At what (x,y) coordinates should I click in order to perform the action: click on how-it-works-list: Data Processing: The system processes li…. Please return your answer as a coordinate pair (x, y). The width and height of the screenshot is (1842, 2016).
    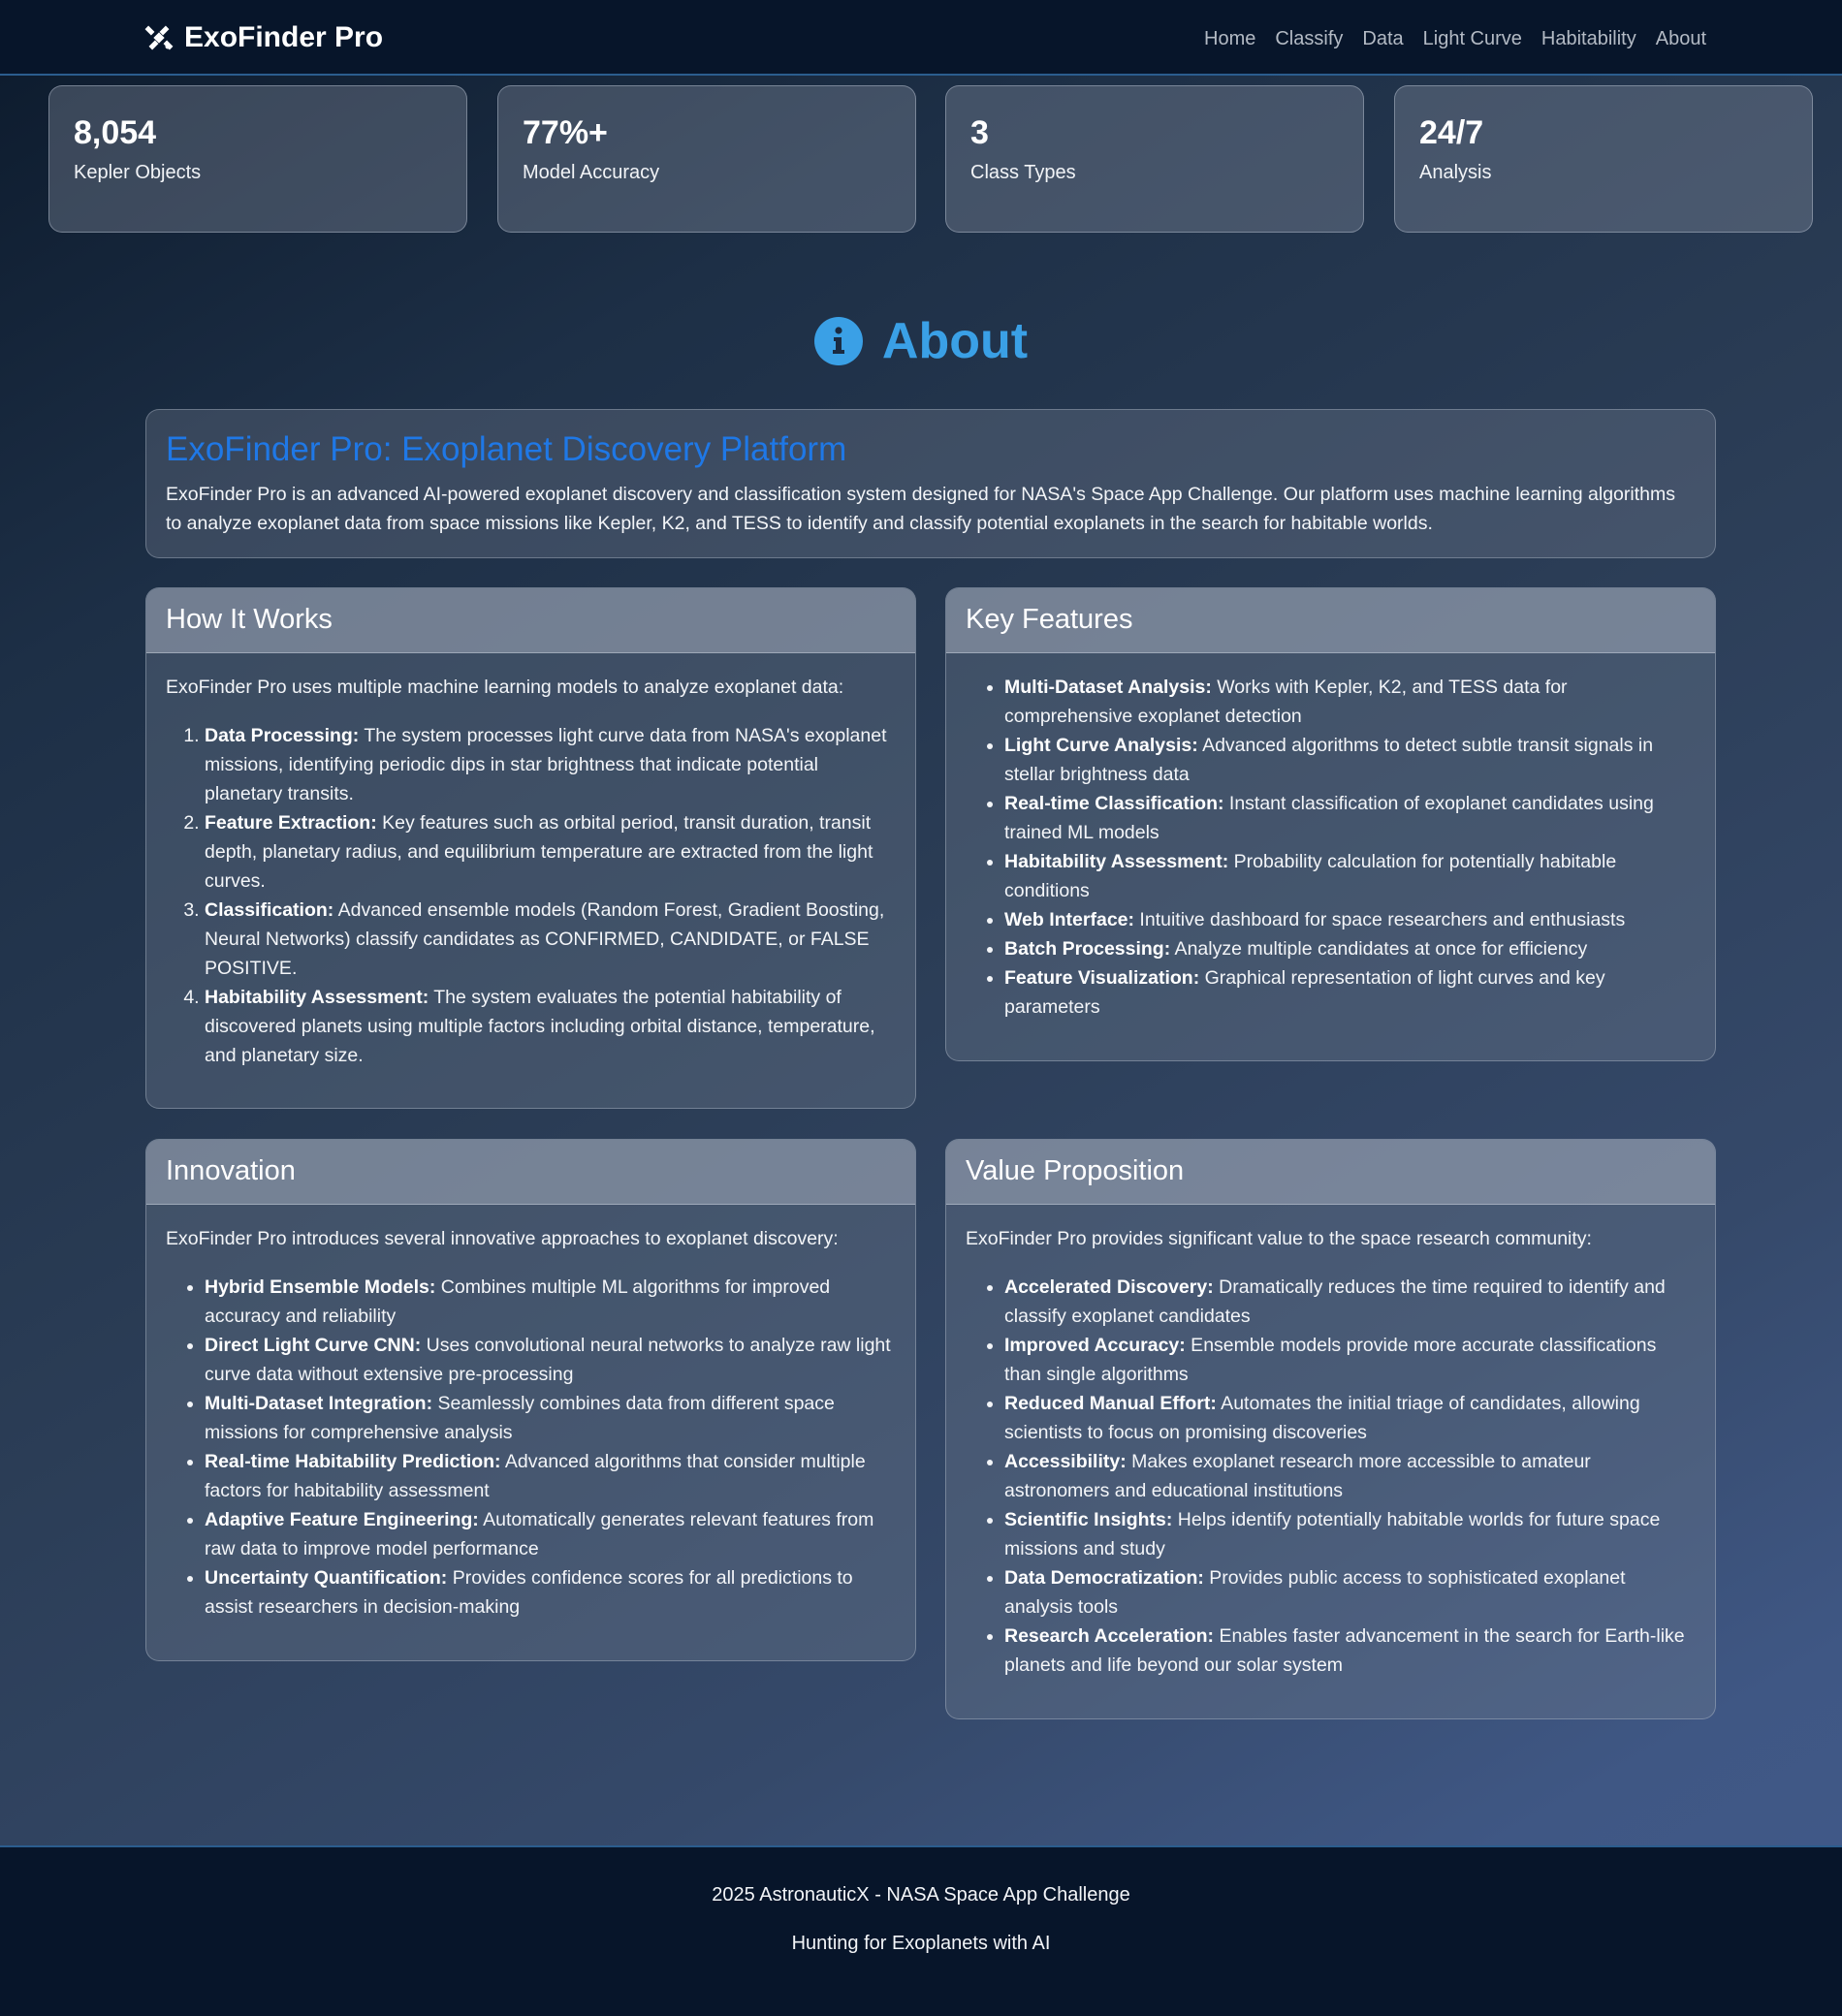
    Looking at the image, I should click on (531, 896).